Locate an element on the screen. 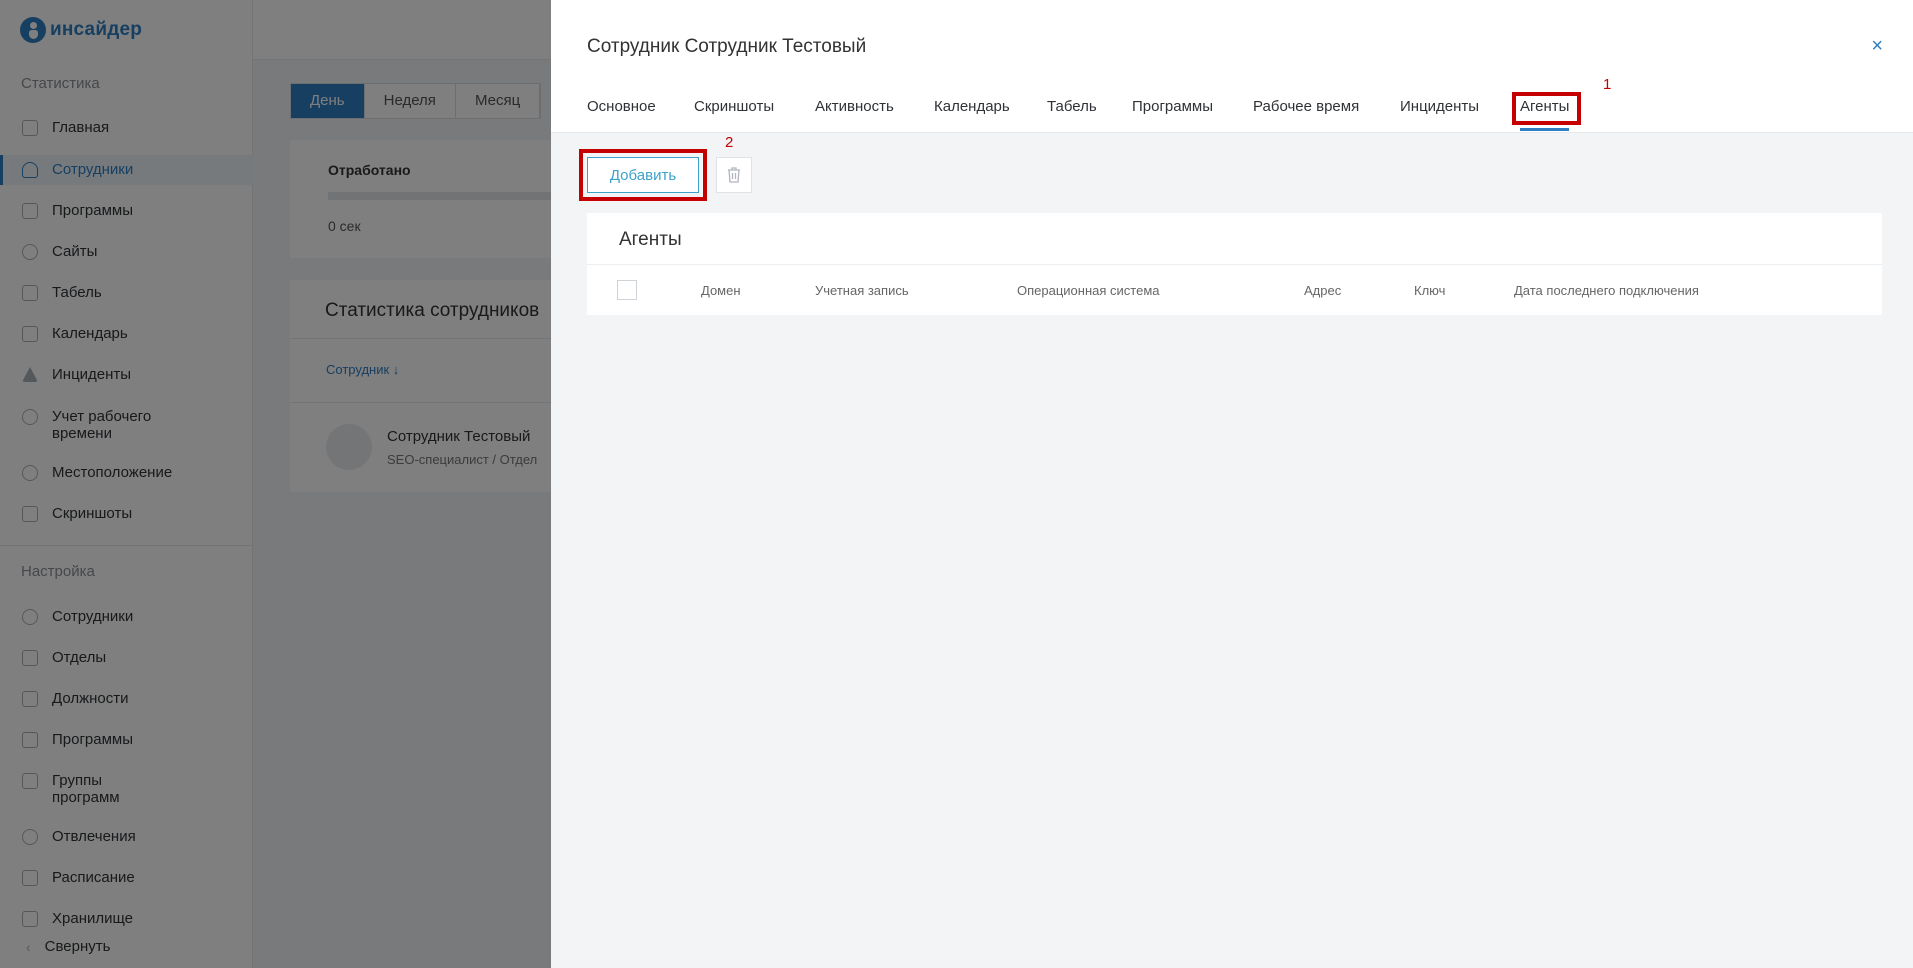 Image resolution: width=1913 pixels, height=968 pixels. column-last-connection: Дата последнего подключения is located at coordinates (1606, 290).